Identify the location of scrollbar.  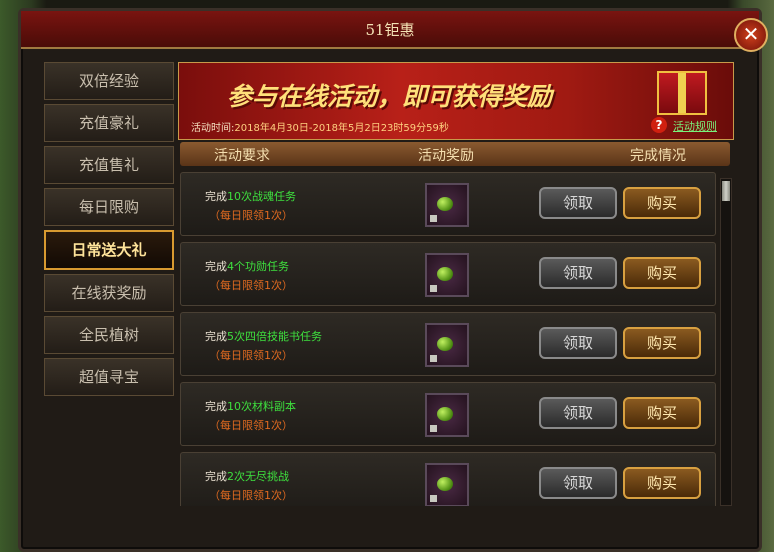
(726, 342).